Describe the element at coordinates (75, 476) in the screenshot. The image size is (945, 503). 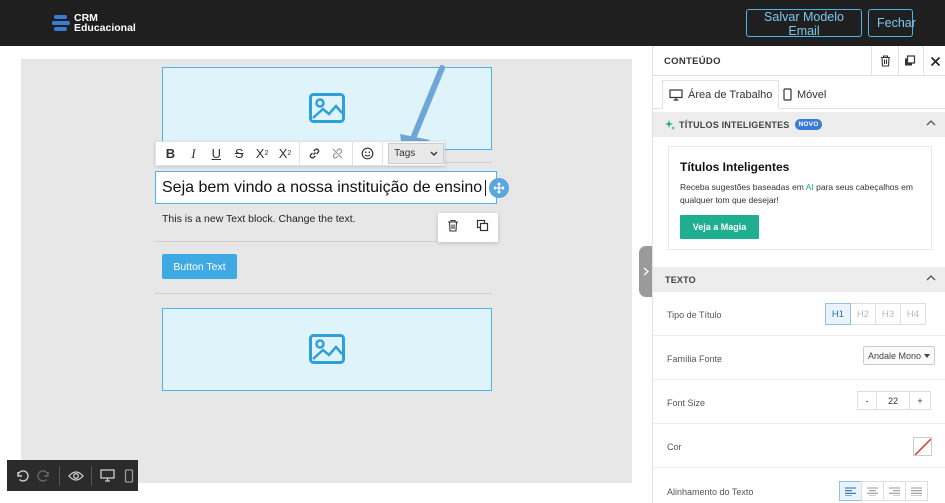
I see `preview-eye-icon` at that location.